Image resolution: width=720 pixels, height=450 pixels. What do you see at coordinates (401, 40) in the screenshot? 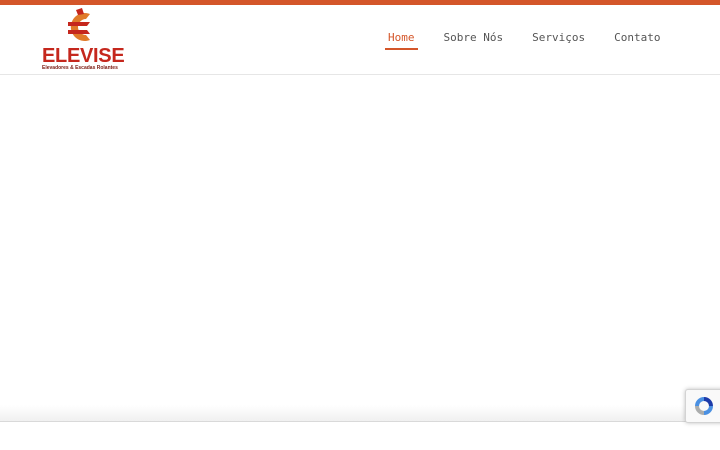
I see `nav-item-home: Home` at bounding box center [401, 40].